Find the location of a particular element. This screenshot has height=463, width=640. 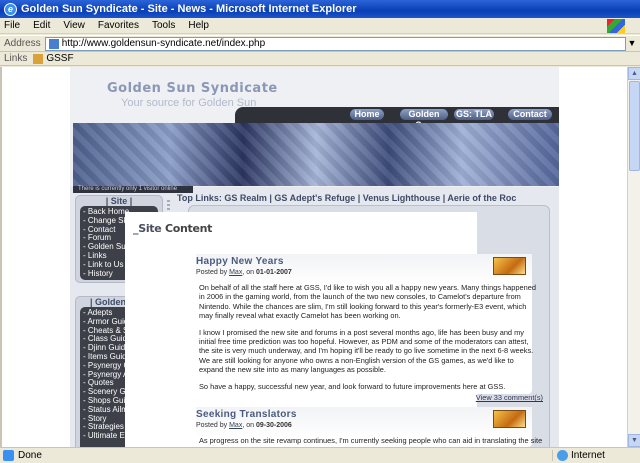

page-margin-right is located at coordinates (593, 257).